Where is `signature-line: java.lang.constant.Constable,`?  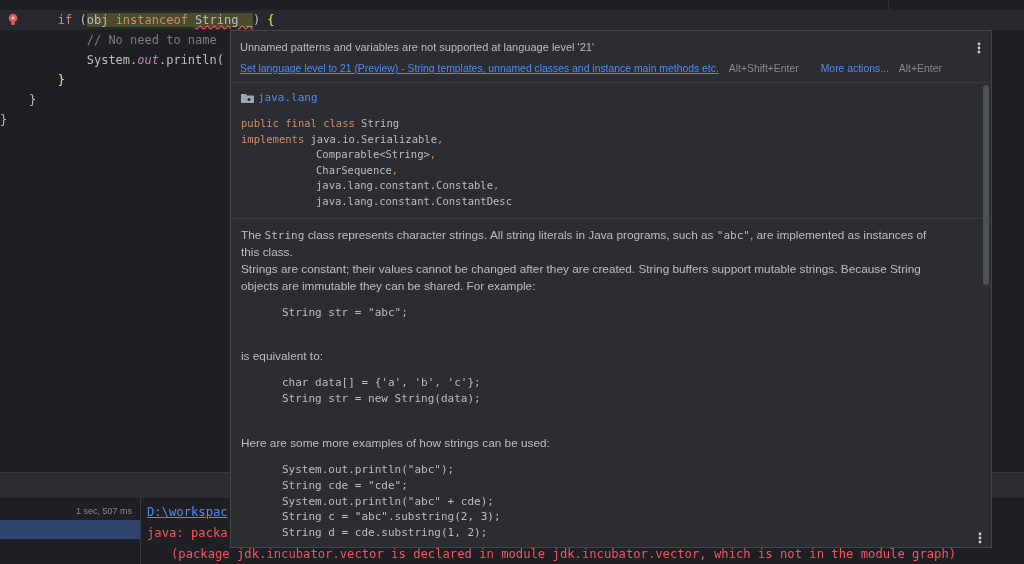 signature-line: java.lang.constant.Constable, is located at coordinates (407, 186).